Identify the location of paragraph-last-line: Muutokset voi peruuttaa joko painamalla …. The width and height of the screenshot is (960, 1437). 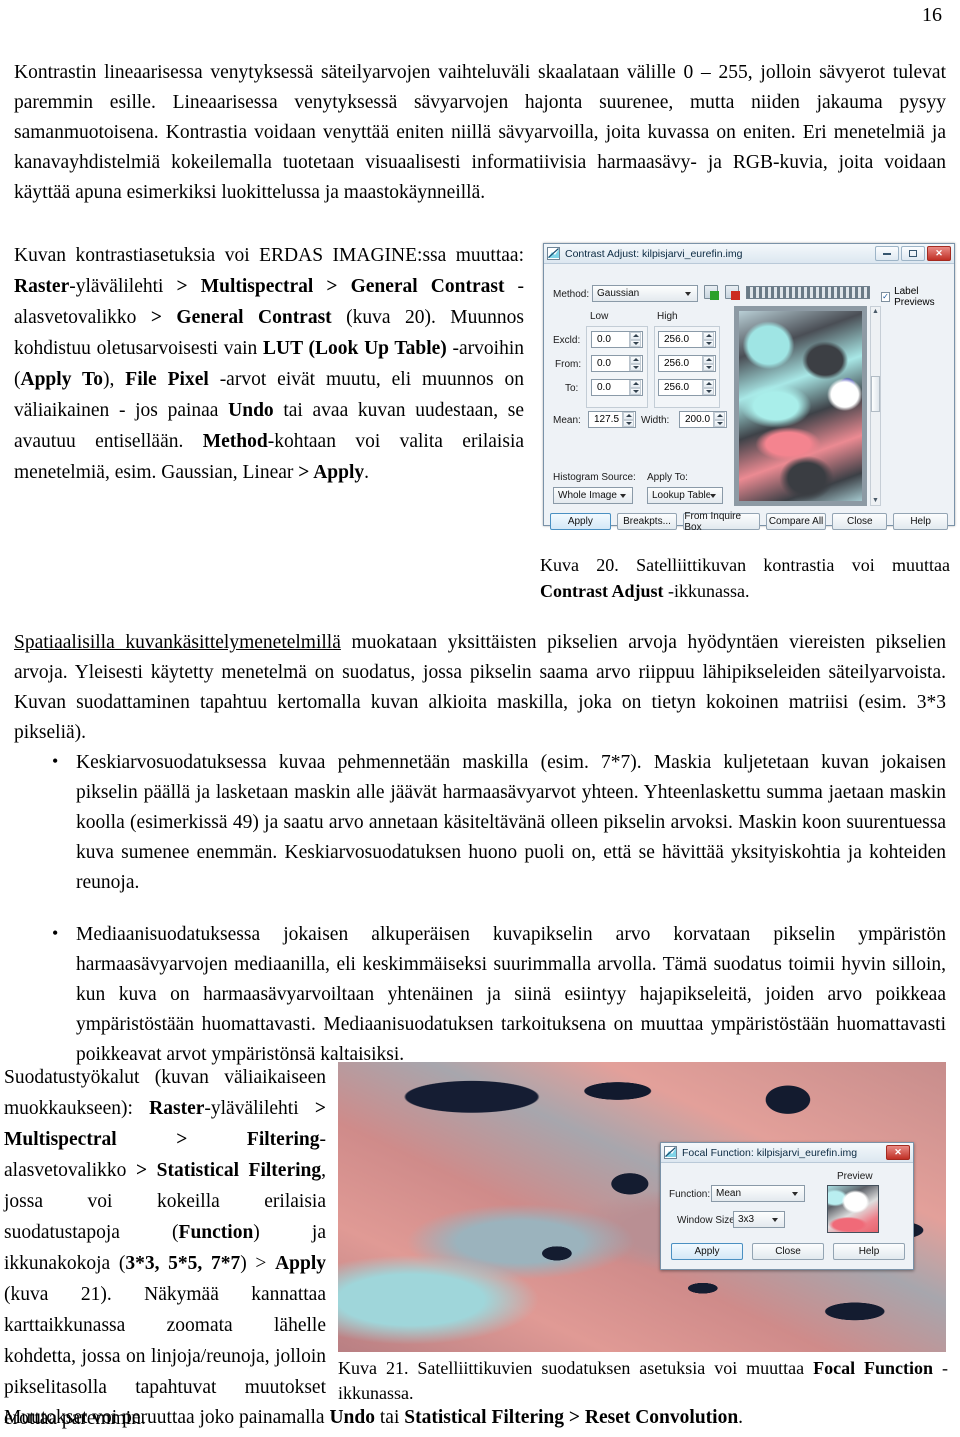
(474, 1418).